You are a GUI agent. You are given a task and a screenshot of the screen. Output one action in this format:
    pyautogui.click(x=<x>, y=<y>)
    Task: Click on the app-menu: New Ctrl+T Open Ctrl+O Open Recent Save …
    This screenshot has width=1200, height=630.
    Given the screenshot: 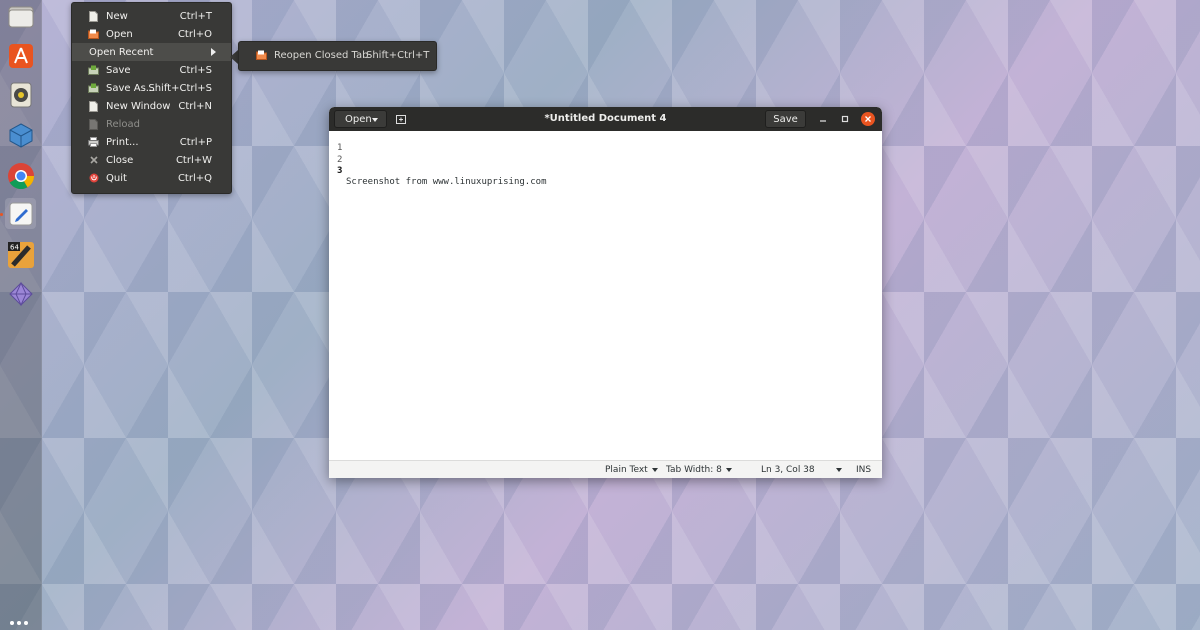 What is the action you would take?
    pyautogui.click(x=151, y=98)
    